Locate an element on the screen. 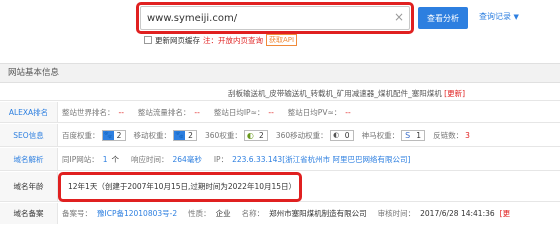  history-dropdown: 查询记录 ▼ is located at coordinates (499, 16).